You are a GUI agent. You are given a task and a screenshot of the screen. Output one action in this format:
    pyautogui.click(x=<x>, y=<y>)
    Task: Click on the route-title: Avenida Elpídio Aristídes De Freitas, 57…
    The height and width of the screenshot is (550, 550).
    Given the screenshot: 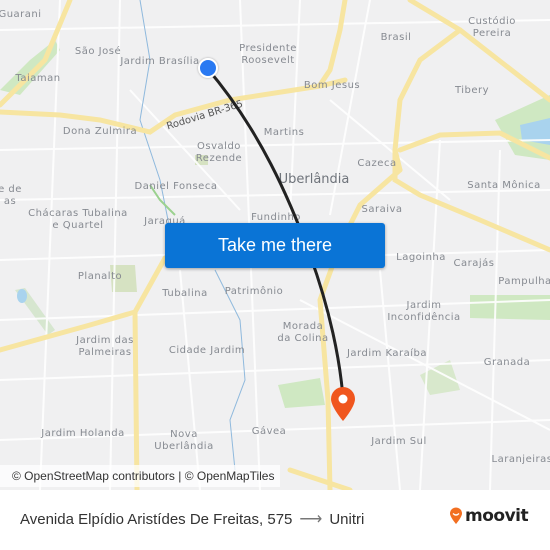 What is the action you would take?
    pyautogui.click(x=192, y=519)
    